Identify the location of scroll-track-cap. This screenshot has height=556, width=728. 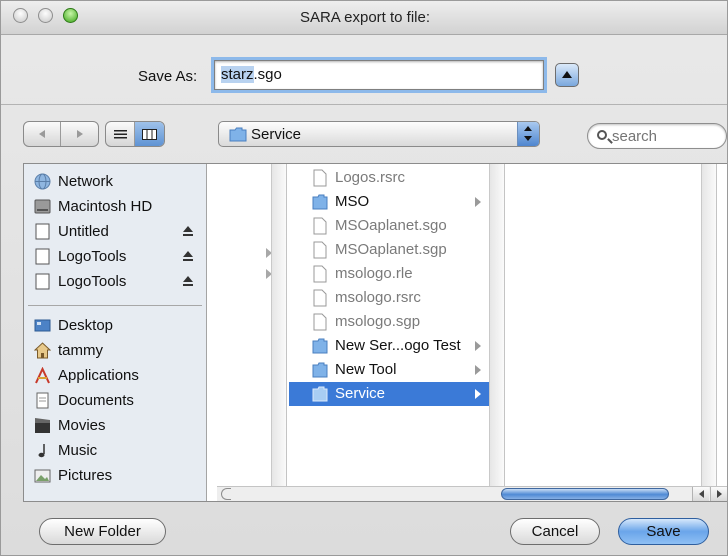
(226, 494).